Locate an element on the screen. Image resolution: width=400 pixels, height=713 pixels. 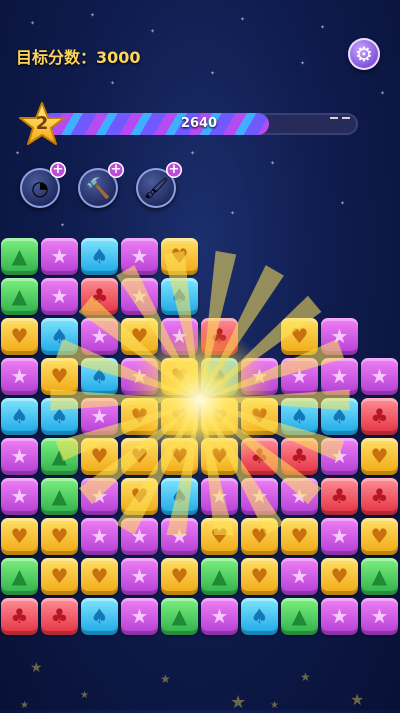
brush-tool-button: 🖌 + is located at coordinates (159, 185).